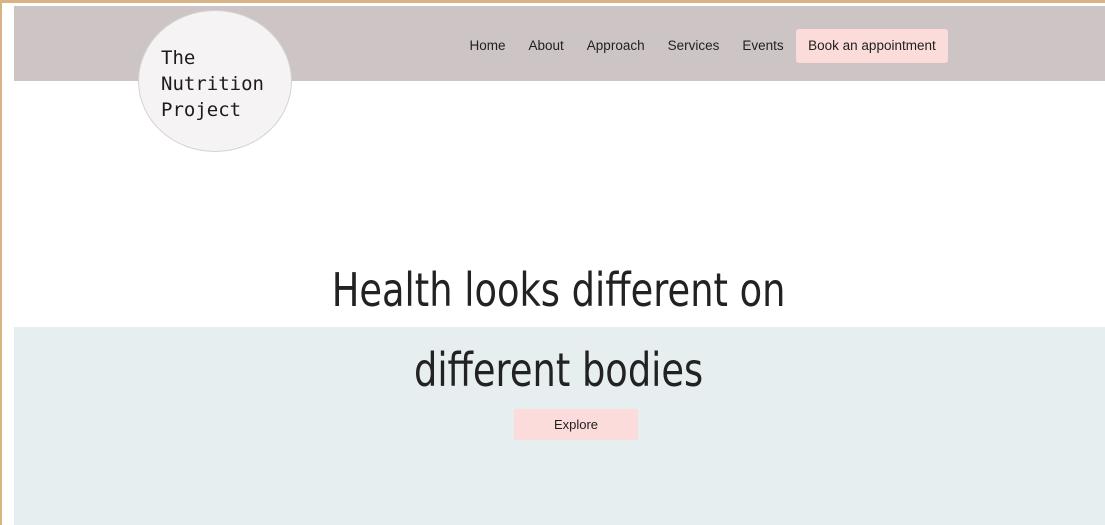  What do you see at coordinates (487, 46) in the screenshot?
I see `nav-item-home: Home` at bounding box center [487, 46].